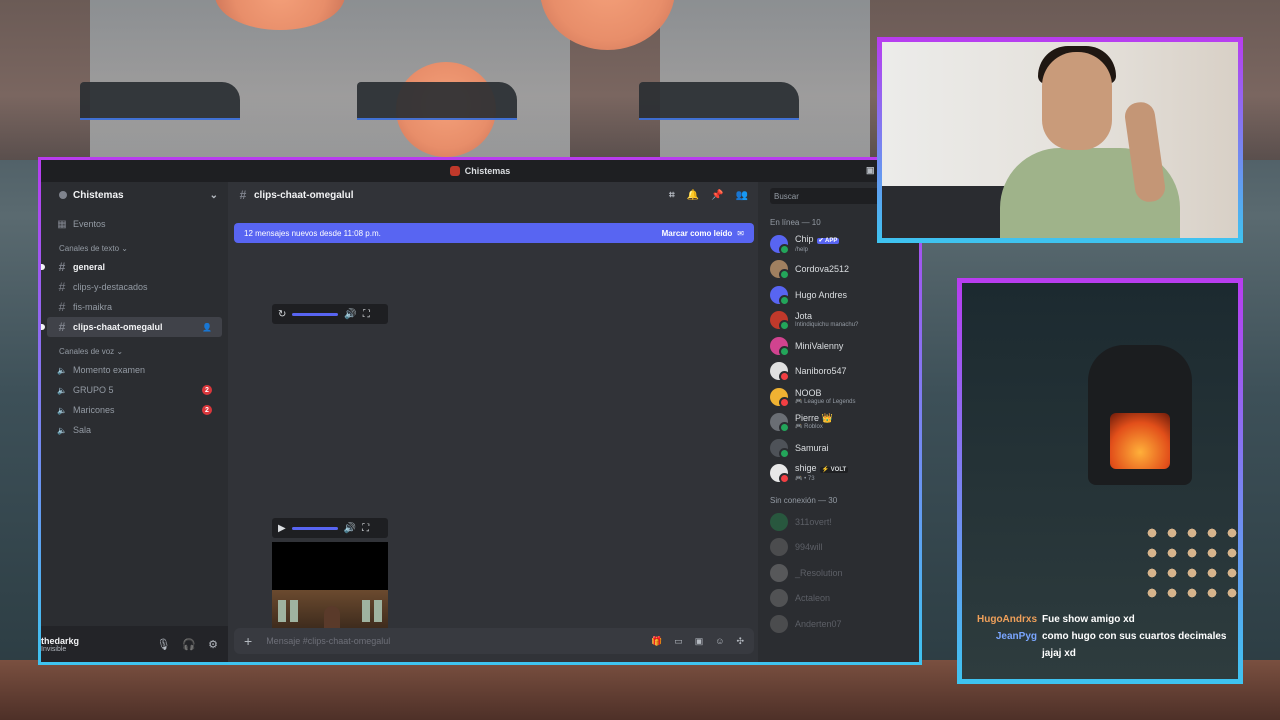  What do you see at coordinates (282, 528) in the screenshot?
I see `play-icon: ▶` at bounding box center [282, 528].